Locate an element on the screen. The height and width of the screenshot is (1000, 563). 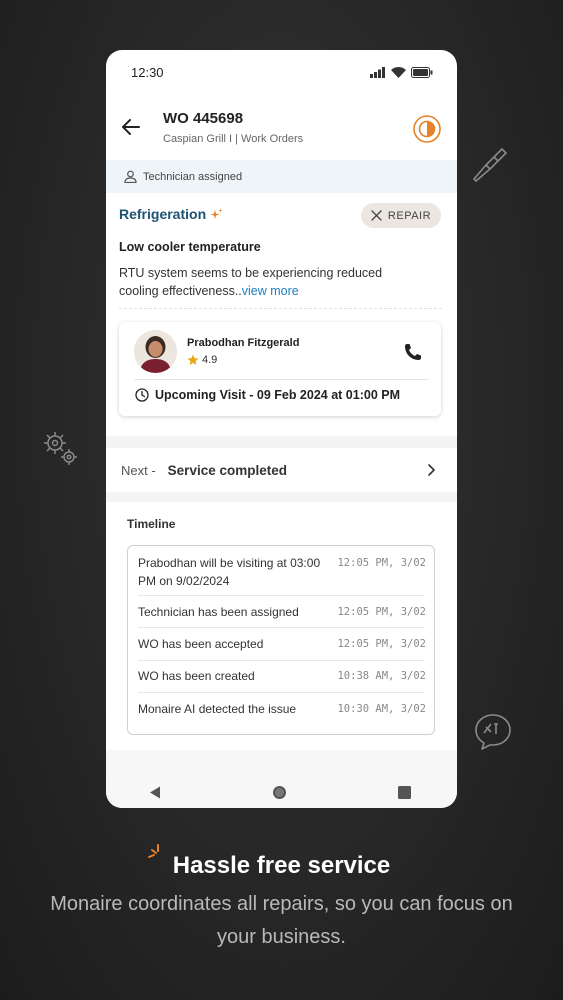
nav-back-icon is located at coordinates (155, 792).